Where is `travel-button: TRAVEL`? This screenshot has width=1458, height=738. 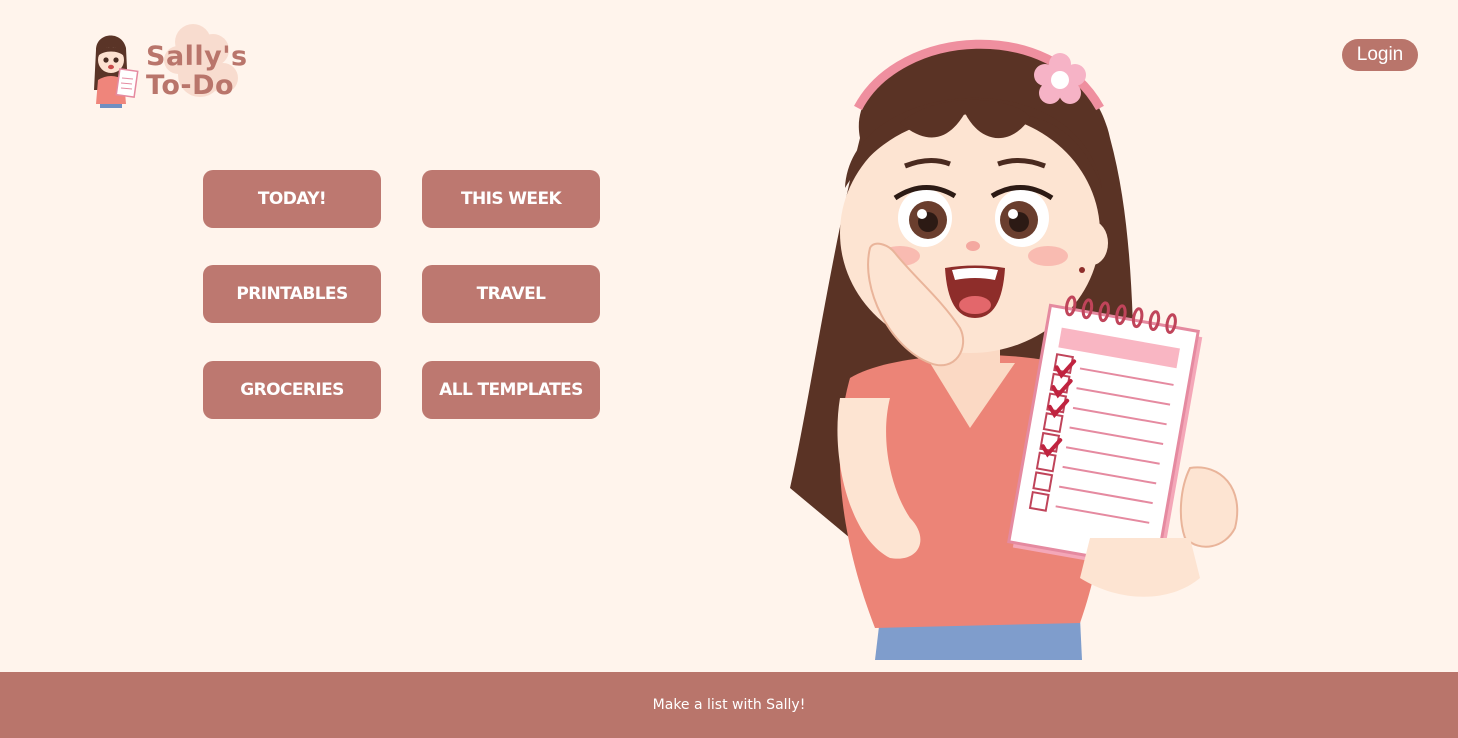
travel-button: TRAVEL is located at coordinates (511, 294).